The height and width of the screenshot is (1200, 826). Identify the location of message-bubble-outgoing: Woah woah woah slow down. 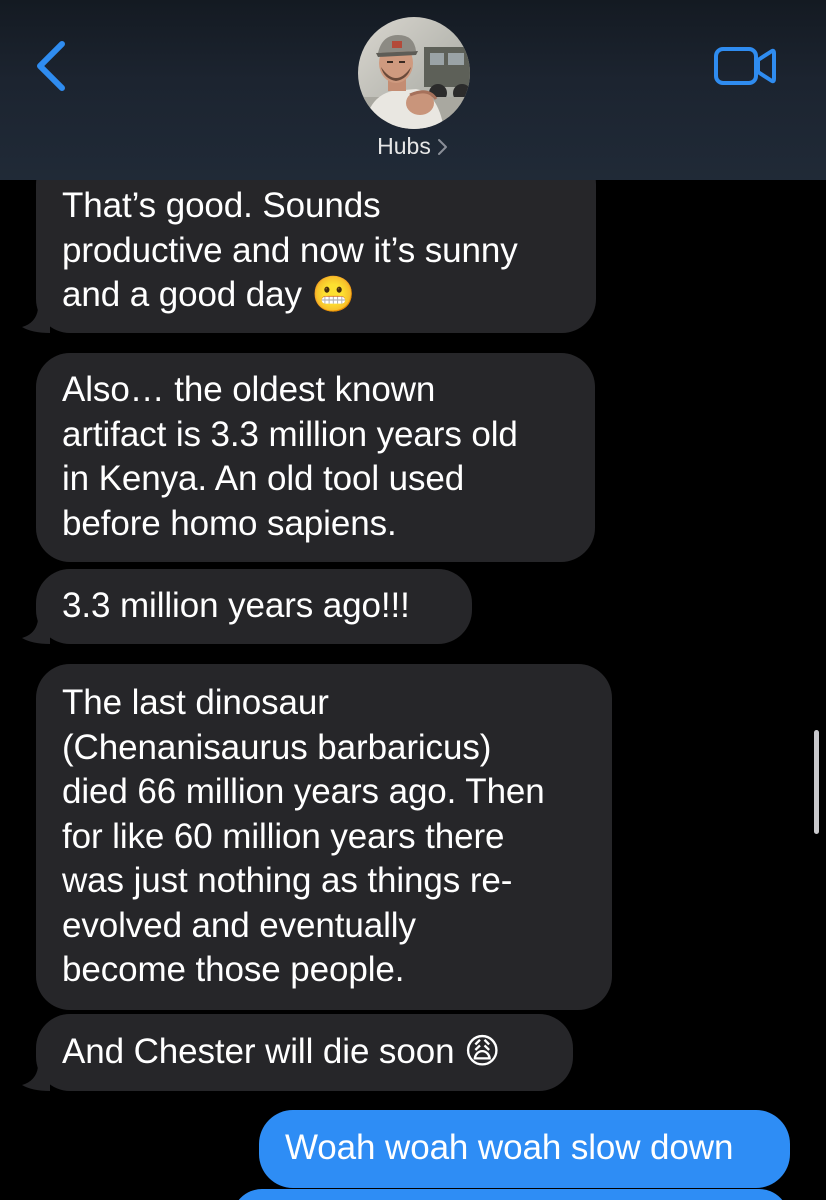
(524, 1149).